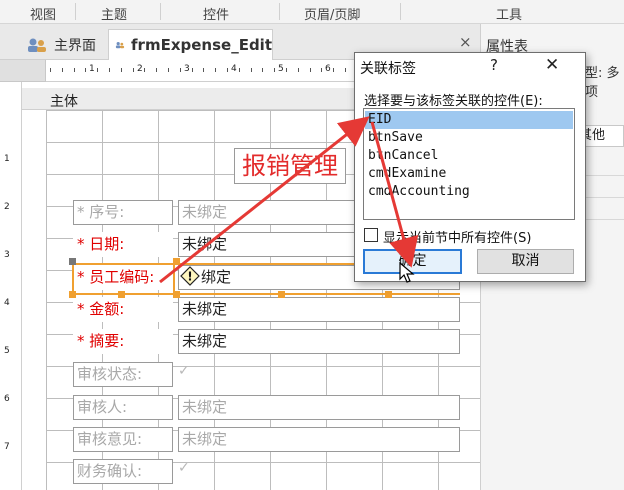  Describe the element at coordinates (602, 83) in the screenshot. I see `selection-type-label: 型: 多项` at that location.